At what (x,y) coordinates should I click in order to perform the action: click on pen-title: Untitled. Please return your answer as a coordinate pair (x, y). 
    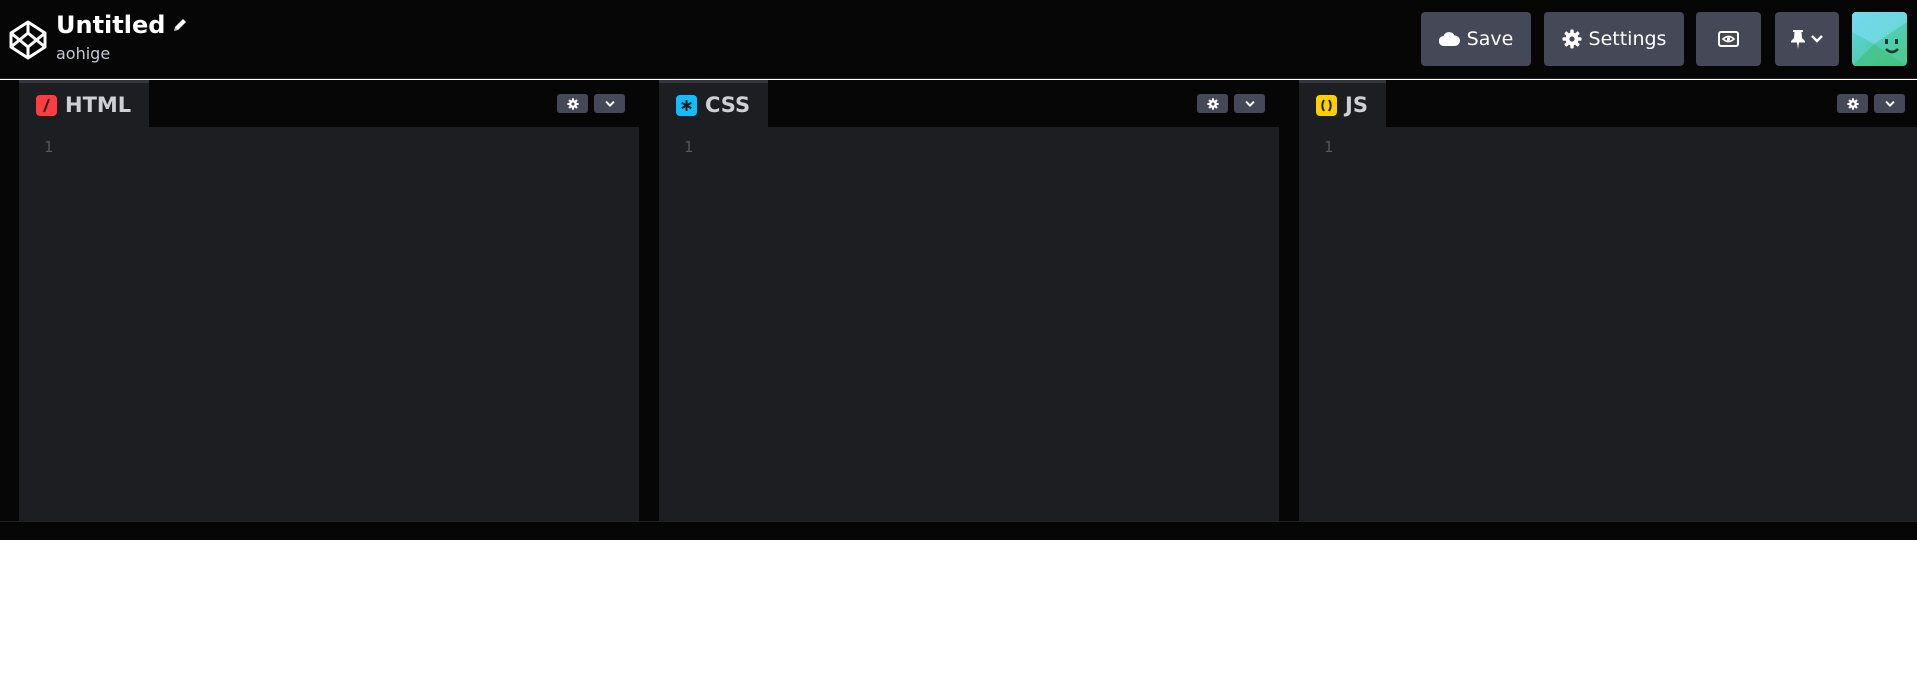
    Looking at the image, I should click on (122, 25).